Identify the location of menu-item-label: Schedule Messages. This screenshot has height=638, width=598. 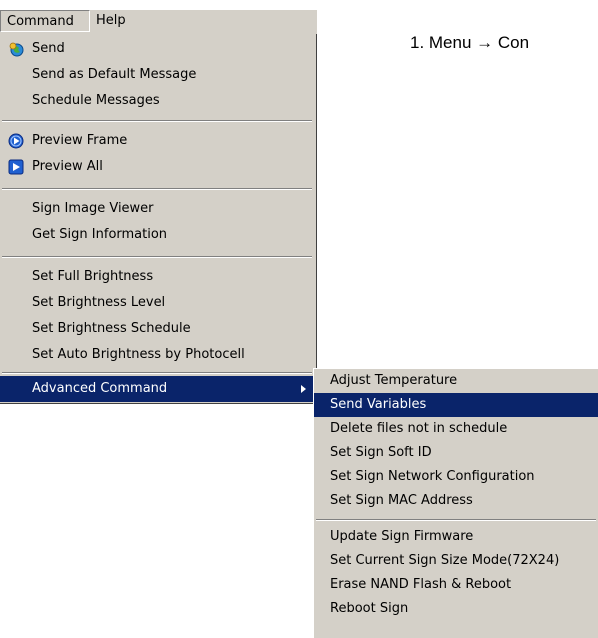
(96, 100).